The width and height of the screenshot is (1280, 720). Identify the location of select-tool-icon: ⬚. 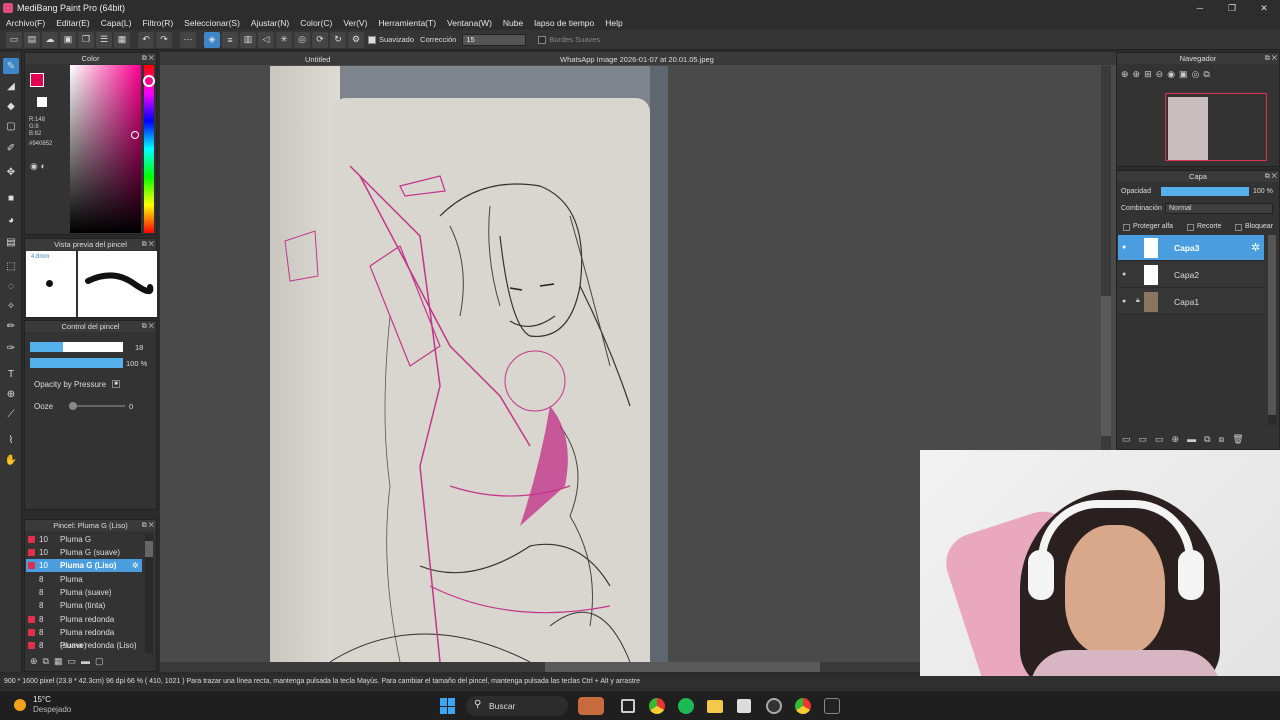
(11, 266).